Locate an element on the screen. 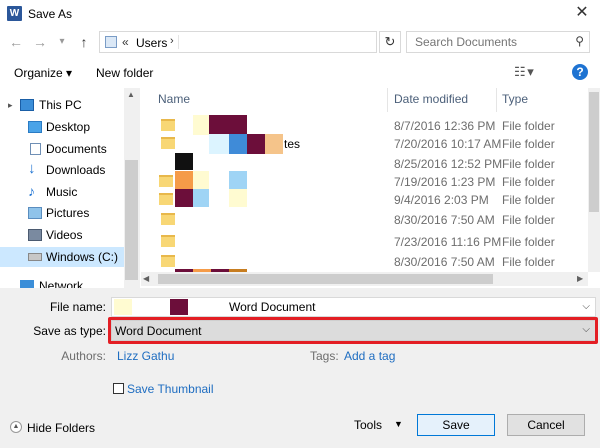 Image resolution: width=600 pixels, height=448 pixels. organize-button: Organize ▾ is located at coordinates (43, 73).